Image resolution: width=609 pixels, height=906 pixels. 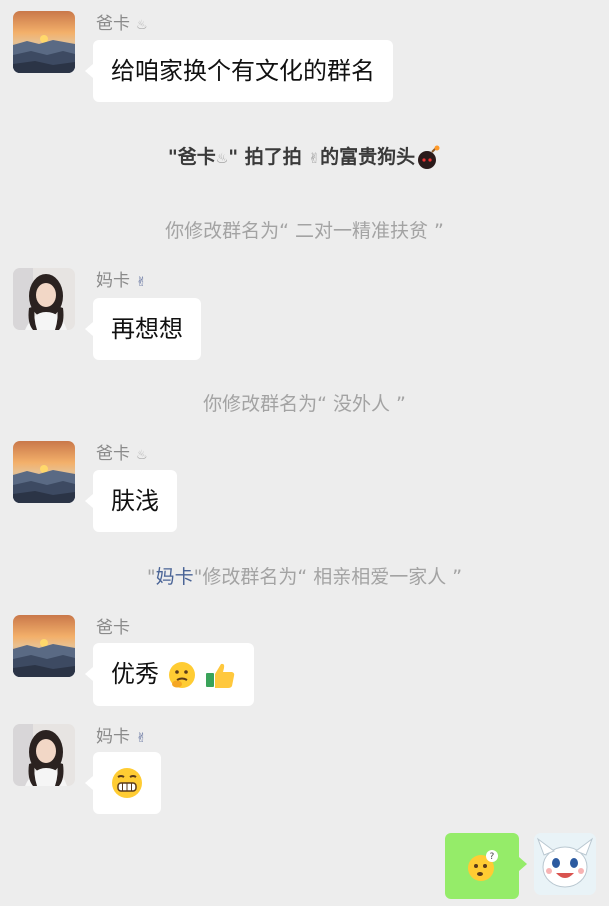 I want to click on grin-emoji-icon, so click(x=127, y=783).